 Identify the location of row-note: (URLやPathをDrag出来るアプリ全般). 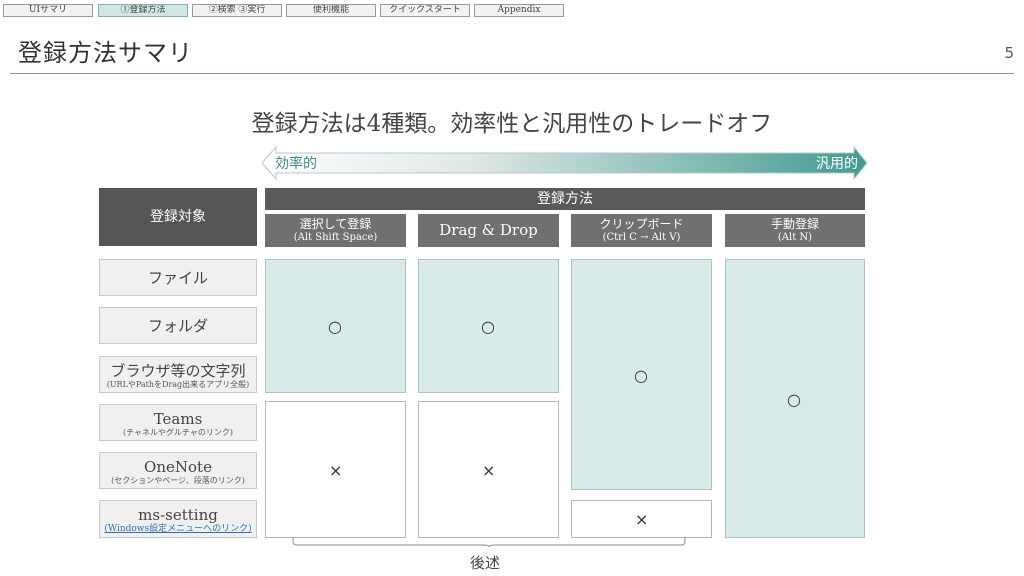
(178, 384).